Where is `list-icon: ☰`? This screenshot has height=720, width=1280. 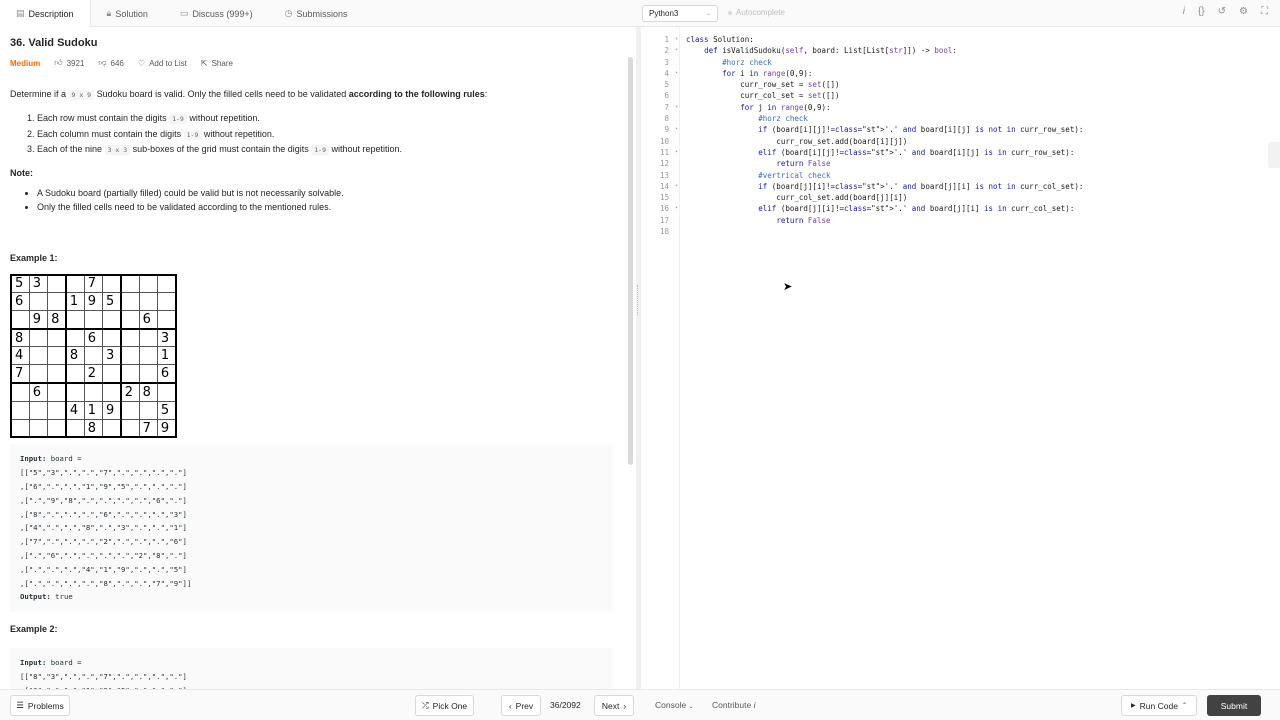 list-icon: ☰ is located at coordinates (20, 705).